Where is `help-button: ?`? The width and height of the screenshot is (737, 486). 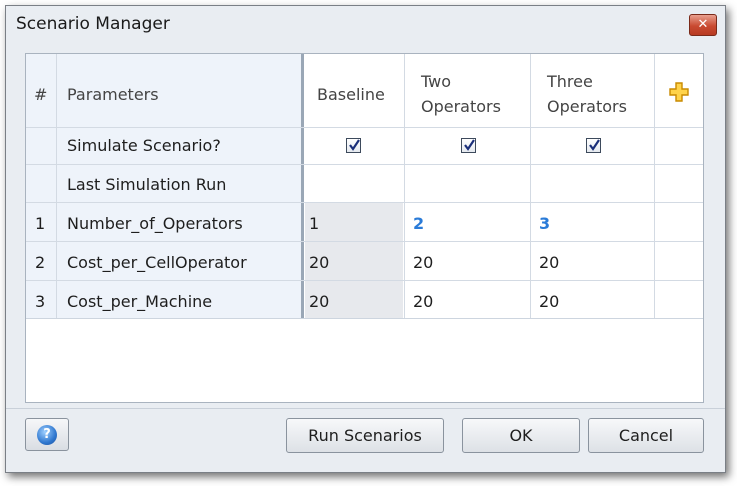 help-button: ? is located at coordinates (47, 434).